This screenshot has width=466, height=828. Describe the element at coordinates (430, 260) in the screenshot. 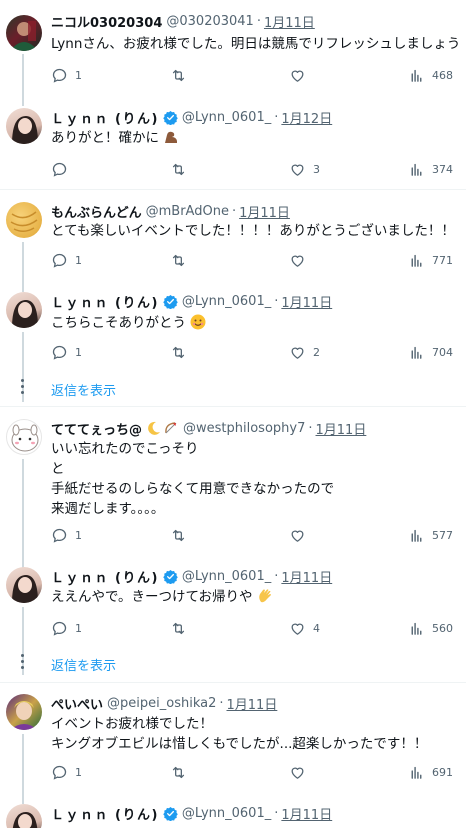

I see `views-button: 771` at that location.